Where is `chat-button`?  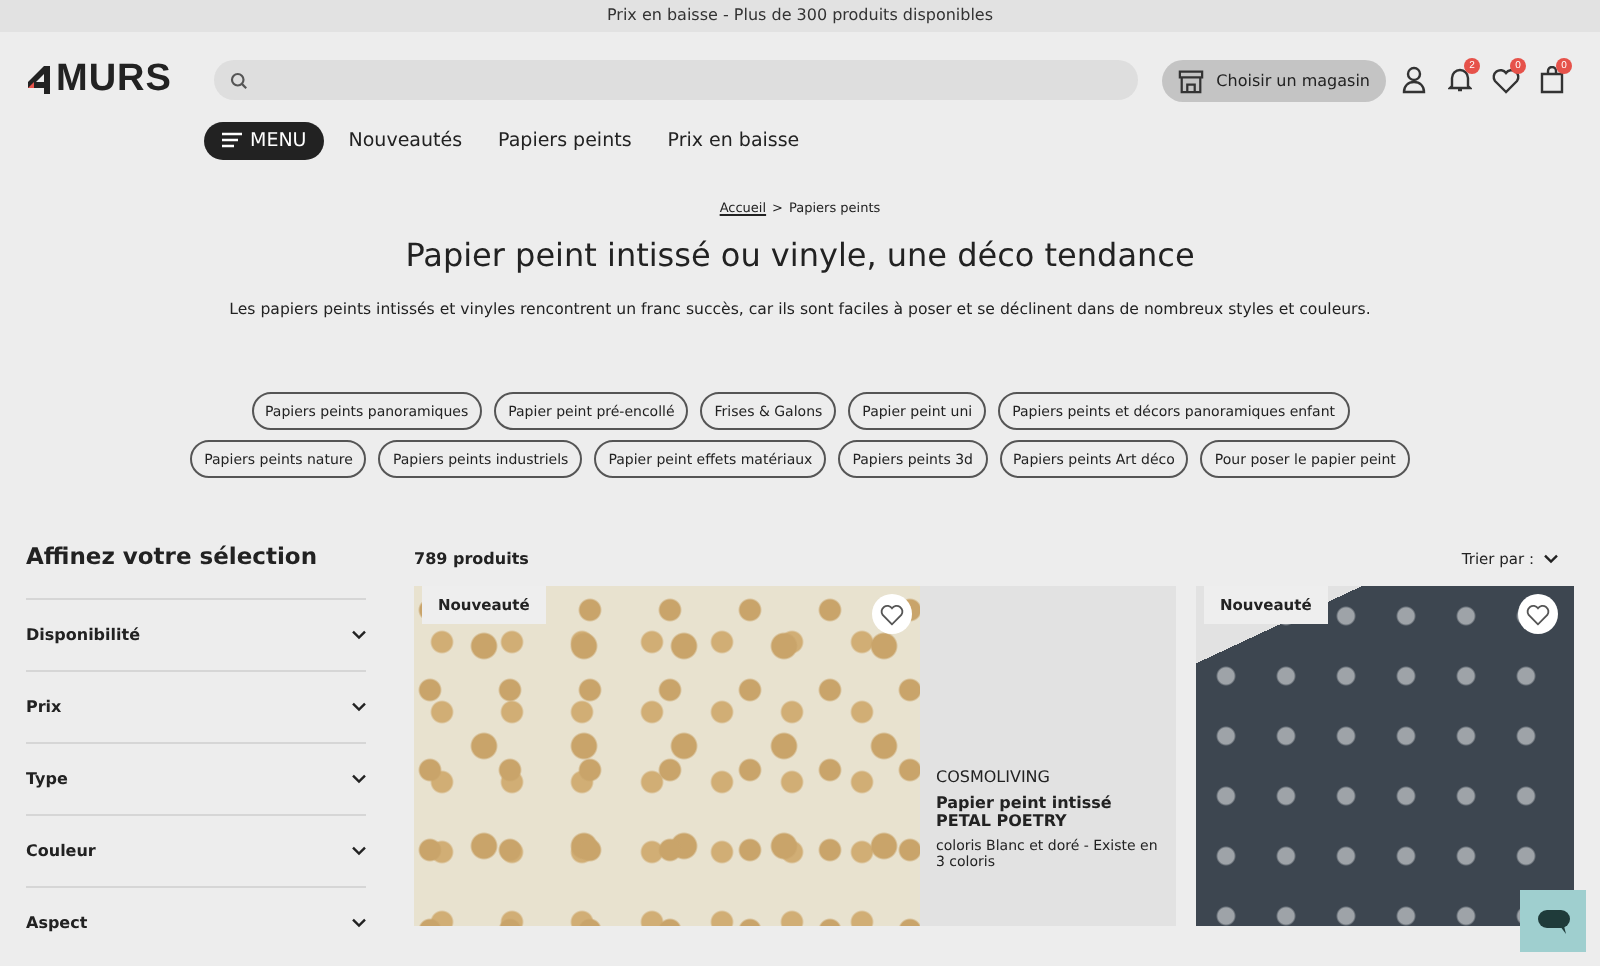 chat-button is located at coordinates (1553, 921).